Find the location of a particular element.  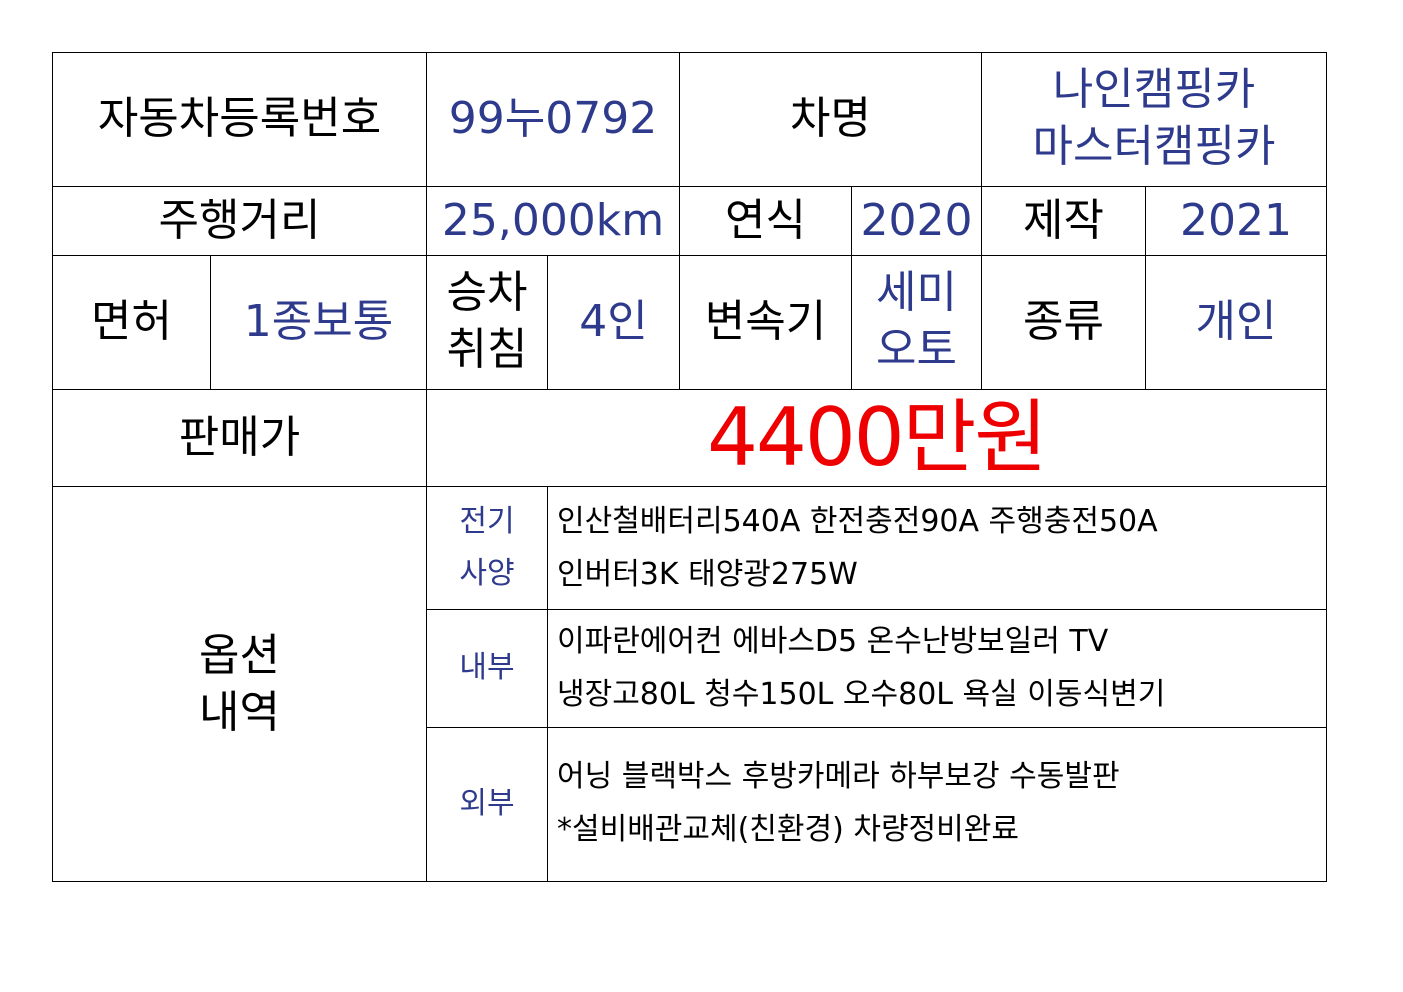

interior-spec-line2: 냉장고80L 청수150L 오수80L 욕실 이동식변기 is located at coordinates (861, 694).